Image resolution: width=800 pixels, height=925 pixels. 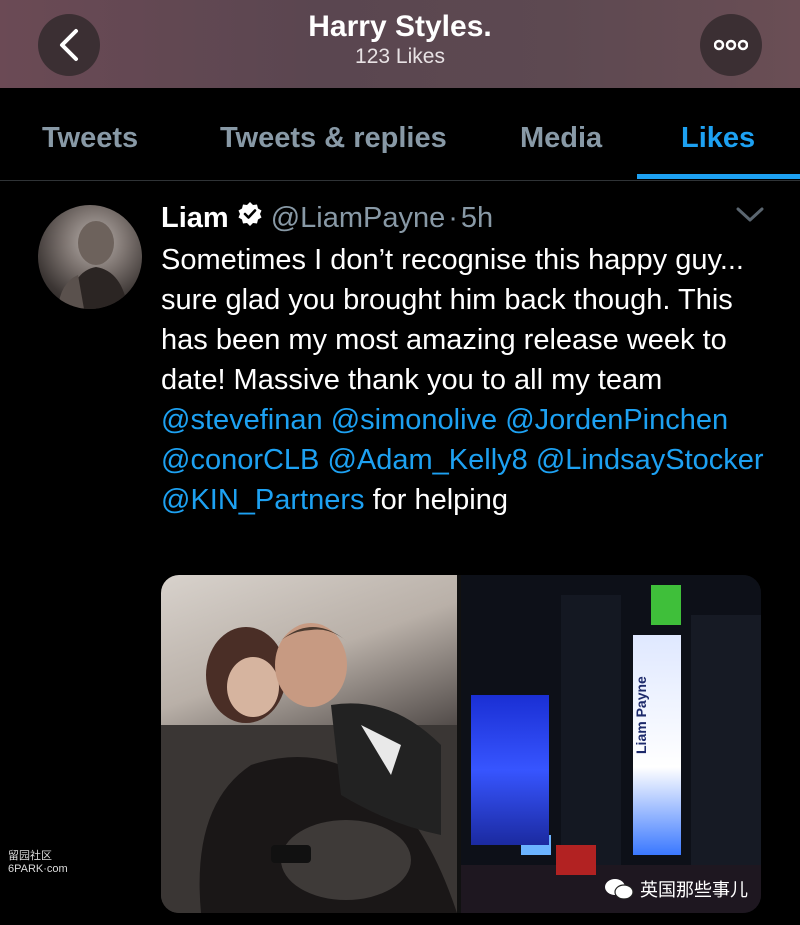 I want to click on mention-link: @JordenPinchen, so click(x=616, y=420).